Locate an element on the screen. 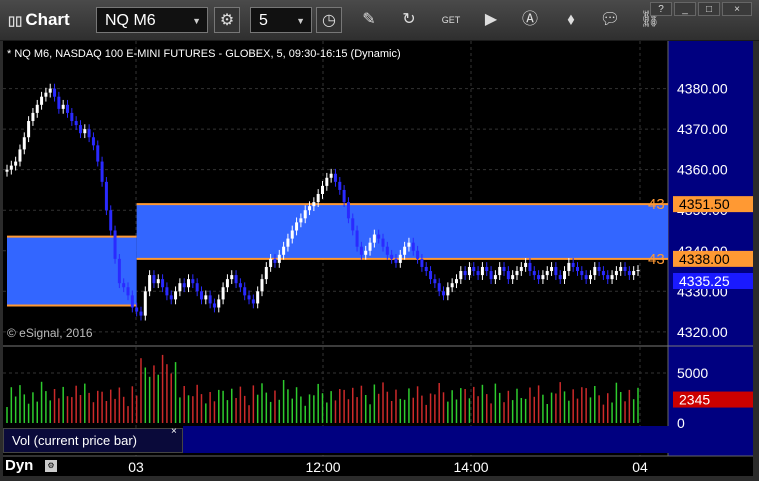  settings-icon: ⚙ is located at coordinates (227, 20).